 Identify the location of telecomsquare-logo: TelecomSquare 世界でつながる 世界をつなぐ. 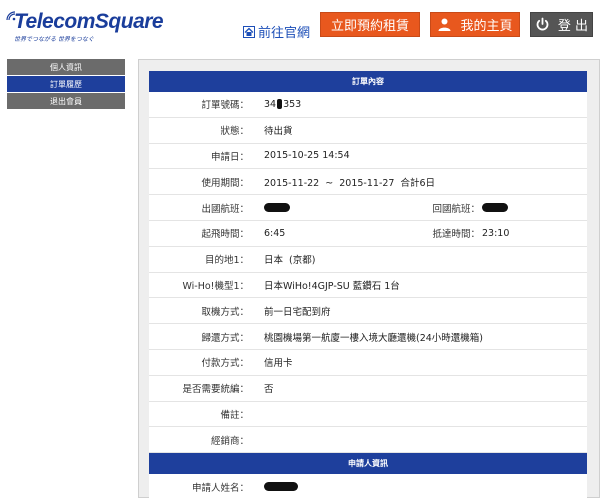
(85, 25).